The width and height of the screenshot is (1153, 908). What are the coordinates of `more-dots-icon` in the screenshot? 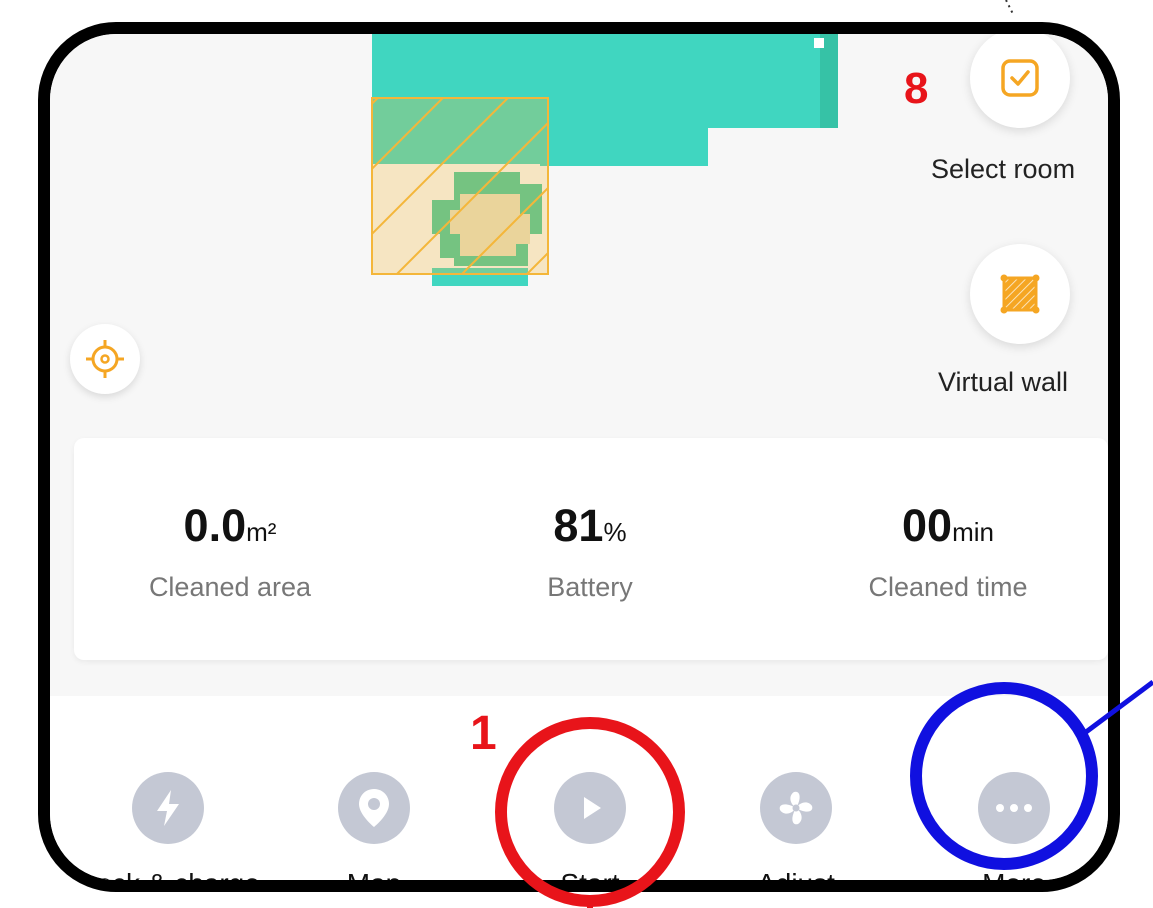 It's located at (1014, 808).